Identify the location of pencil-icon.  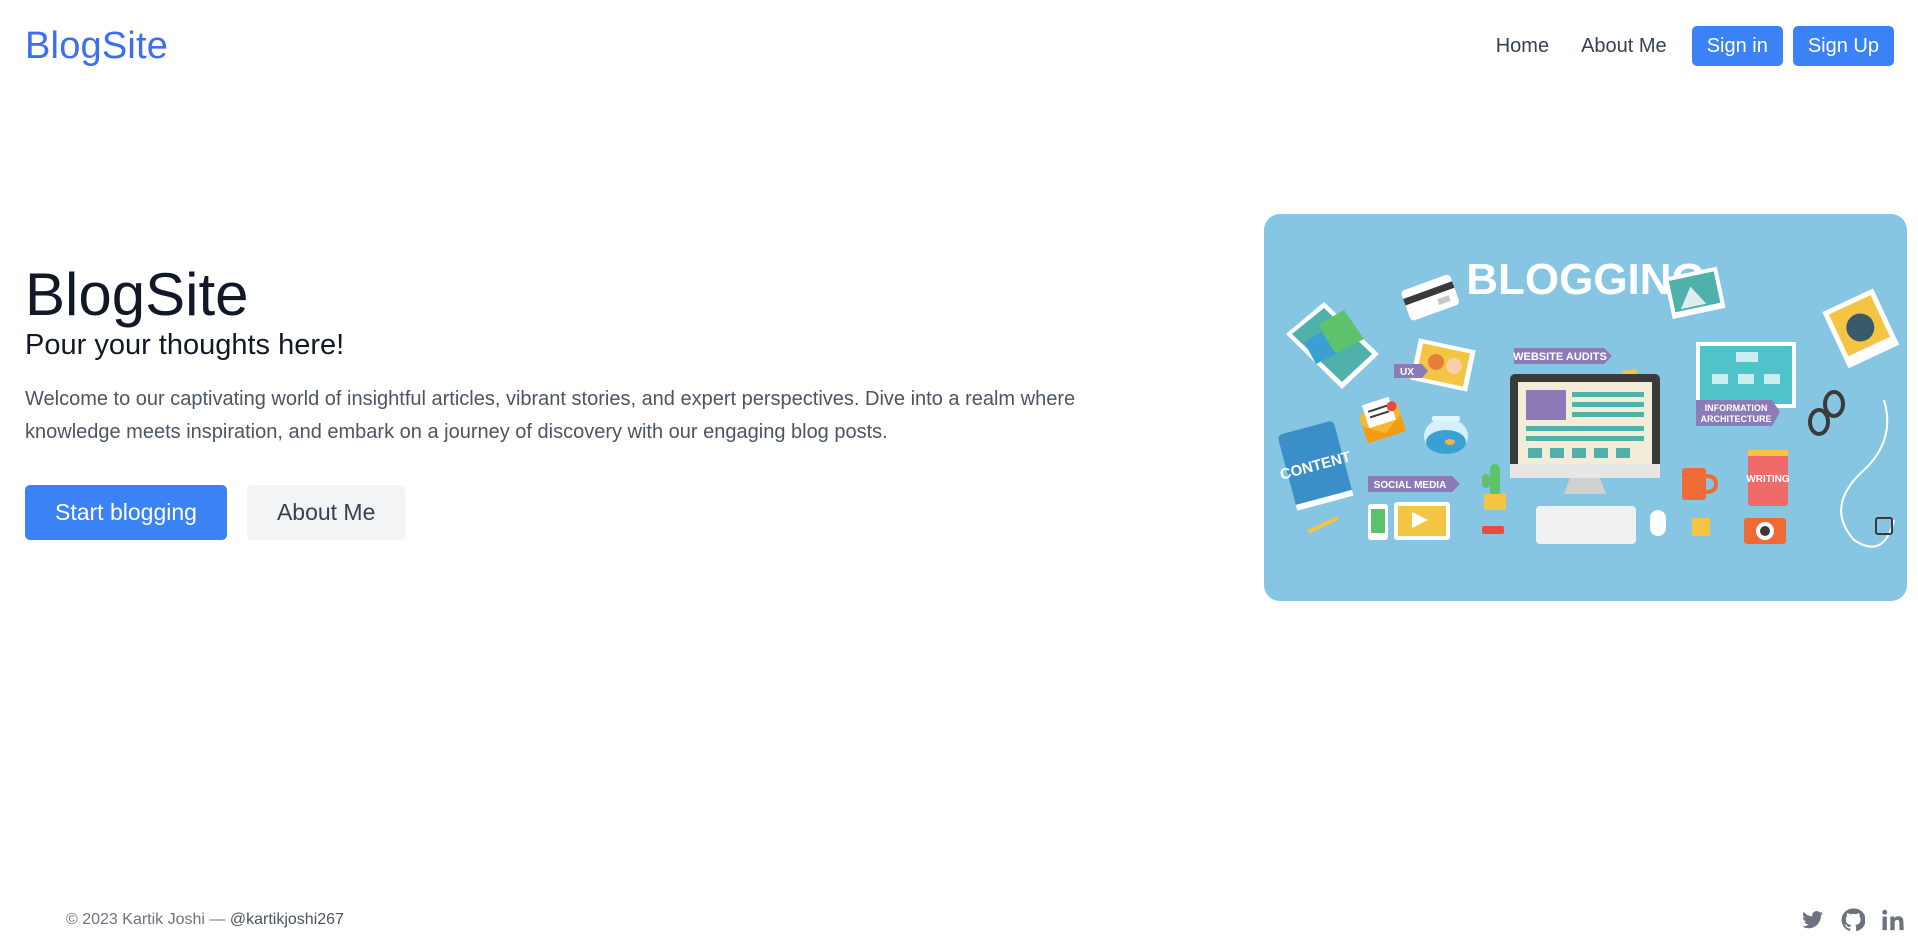
(1323, 525).